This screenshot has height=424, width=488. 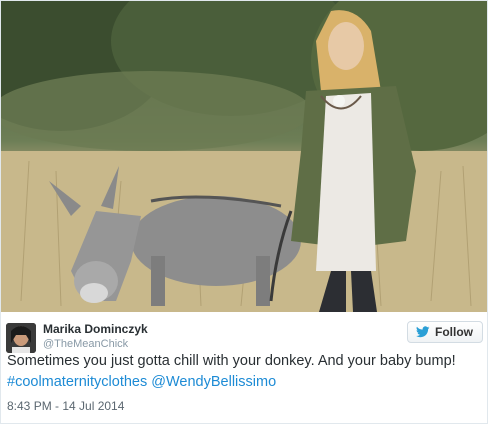 What do you see at coordinates (213, 382) in the screenshot?
I see `mention-link: @WendyBellissimo` at bounding box center [213, 382].